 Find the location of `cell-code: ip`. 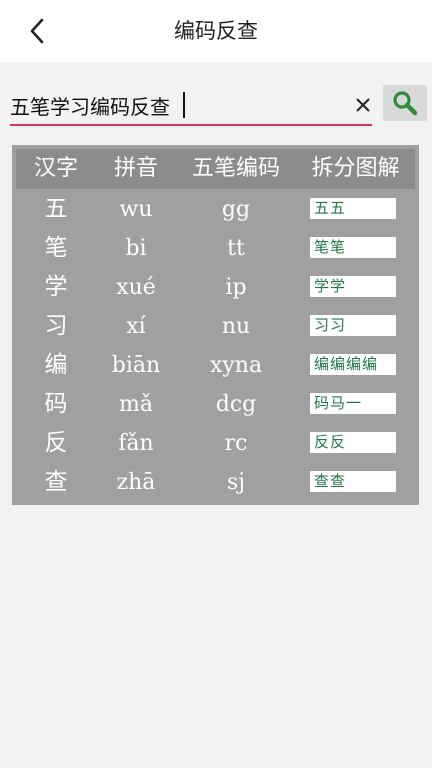

cell-code: ip is located at coordinates (236, 287).